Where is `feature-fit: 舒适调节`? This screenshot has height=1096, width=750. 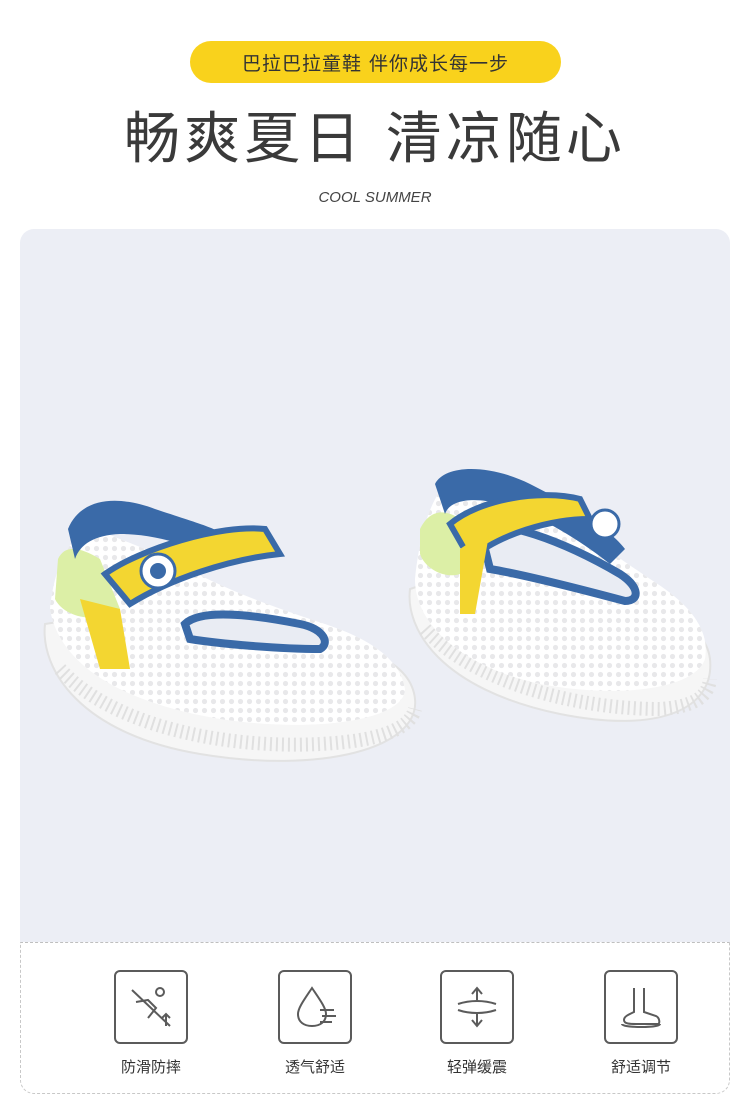
feature-fit: 舒适调节 is located at coordinates (641, 1023).